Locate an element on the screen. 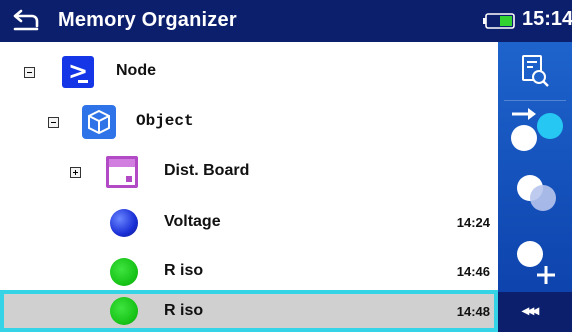 The image size is (572, 332). blue-ball-icon is located at coordinates (124, 223).